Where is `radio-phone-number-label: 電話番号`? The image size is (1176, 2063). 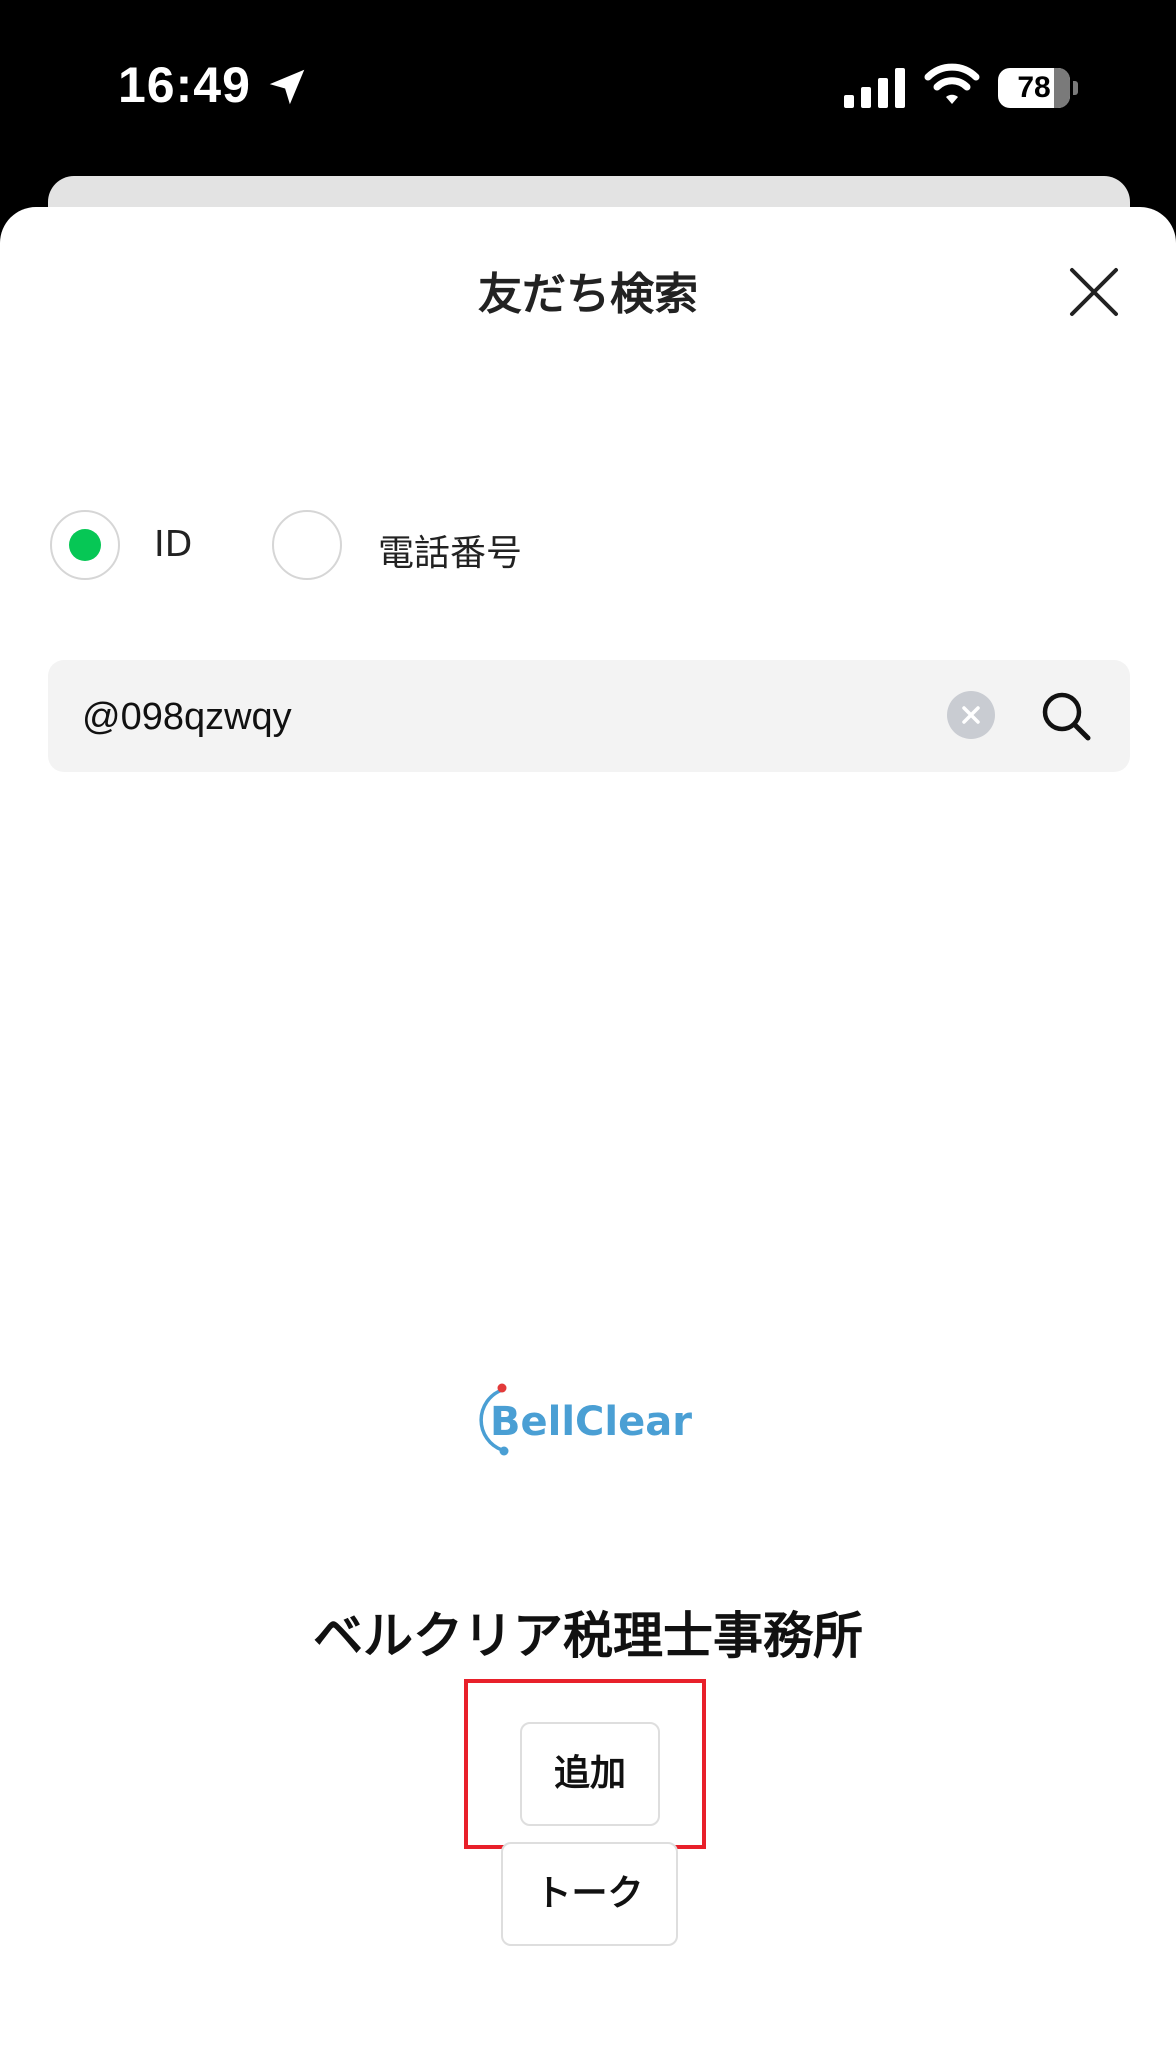
radio-phone-number-label: 電話番号 is located at coordinates (450, 553).